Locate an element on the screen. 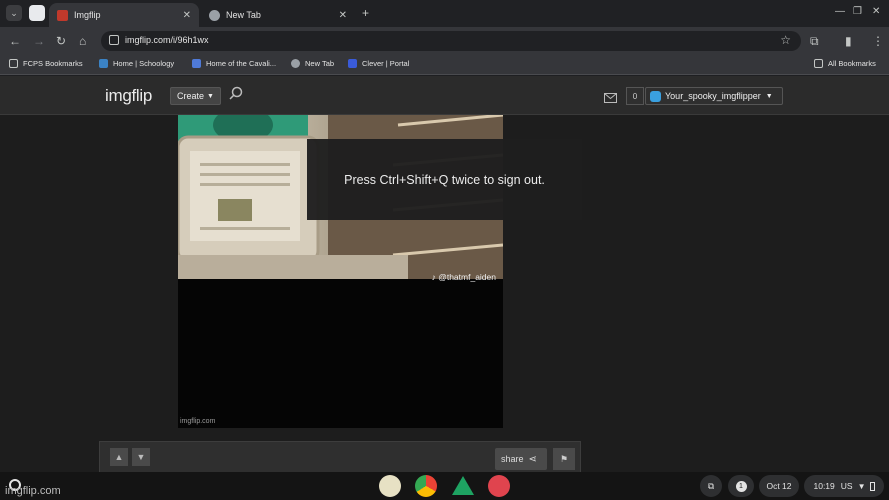 The image size is (889, 500). address-bar: imgflip.com/i/96h1wx ☆ is located at coordinates (451, 41).